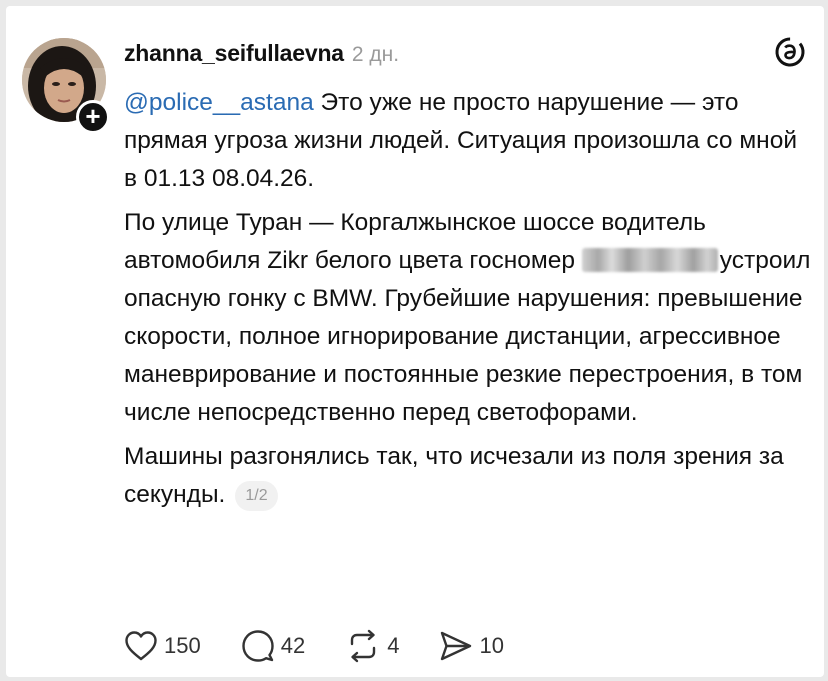 The image size is (828, 681). Describe the element at coordinates (334, 646) in the screenshot. I see `action-bar: 150 42 4 10` at that location.